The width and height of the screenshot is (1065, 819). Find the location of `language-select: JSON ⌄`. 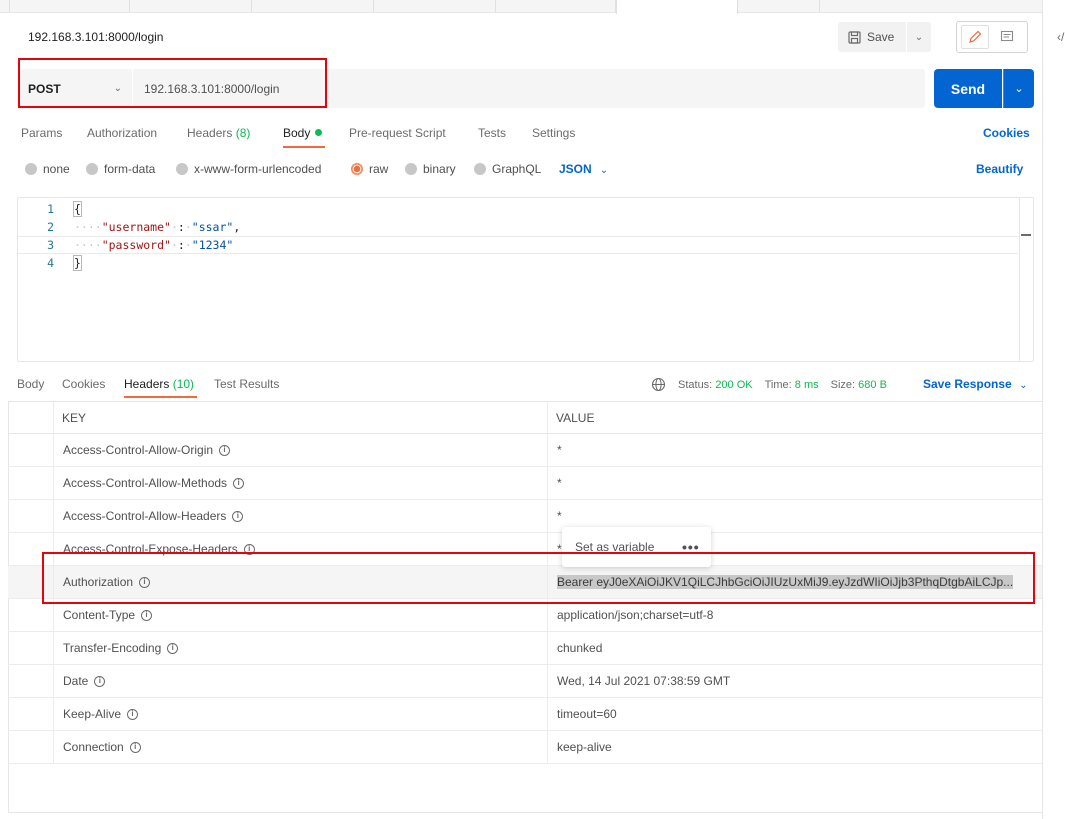

language-select: JSON ⌄ is located at coordinates (583, 169).